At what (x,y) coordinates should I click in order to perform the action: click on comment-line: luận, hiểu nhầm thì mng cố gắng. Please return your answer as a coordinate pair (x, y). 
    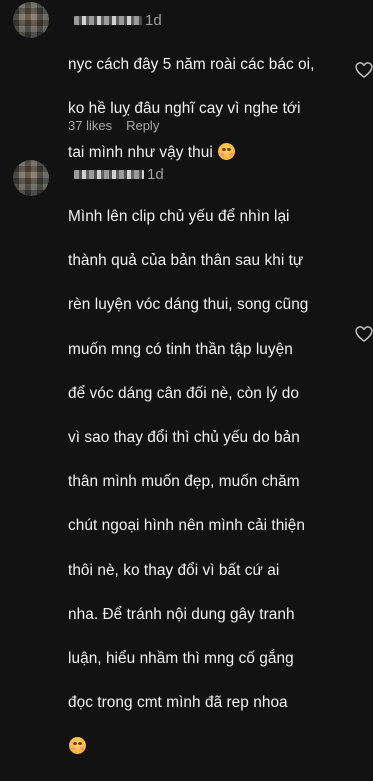
    Looking at the image, I should click on (181, 658).